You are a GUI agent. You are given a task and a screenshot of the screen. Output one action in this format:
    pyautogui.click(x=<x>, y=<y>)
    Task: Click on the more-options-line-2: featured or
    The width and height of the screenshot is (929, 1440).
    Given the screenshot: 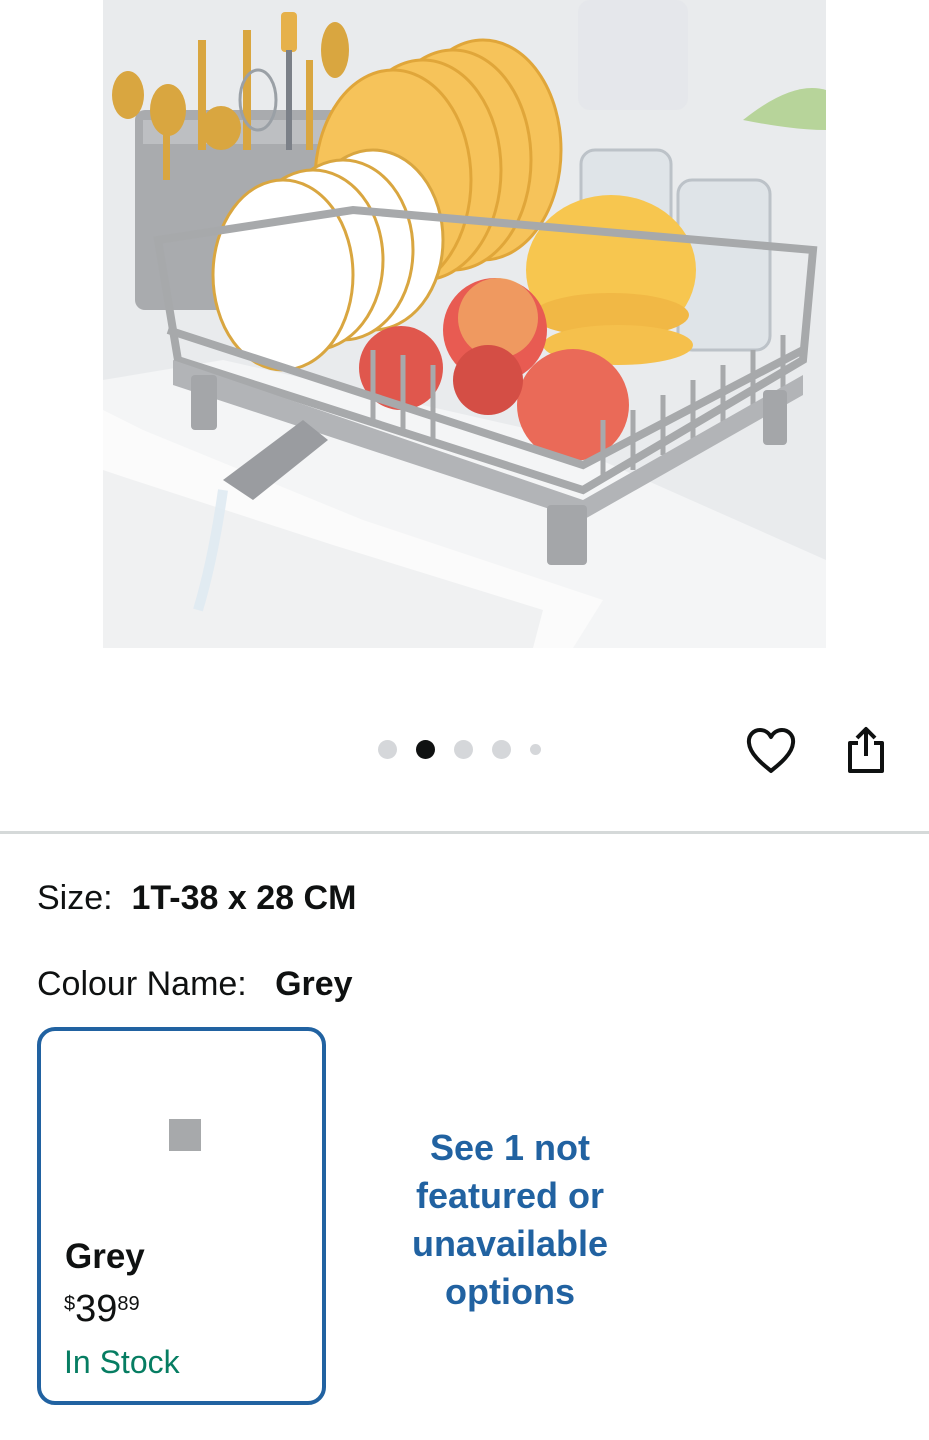 What is the action you would take?
    pyautogui.click(x=510, y=1195)
    